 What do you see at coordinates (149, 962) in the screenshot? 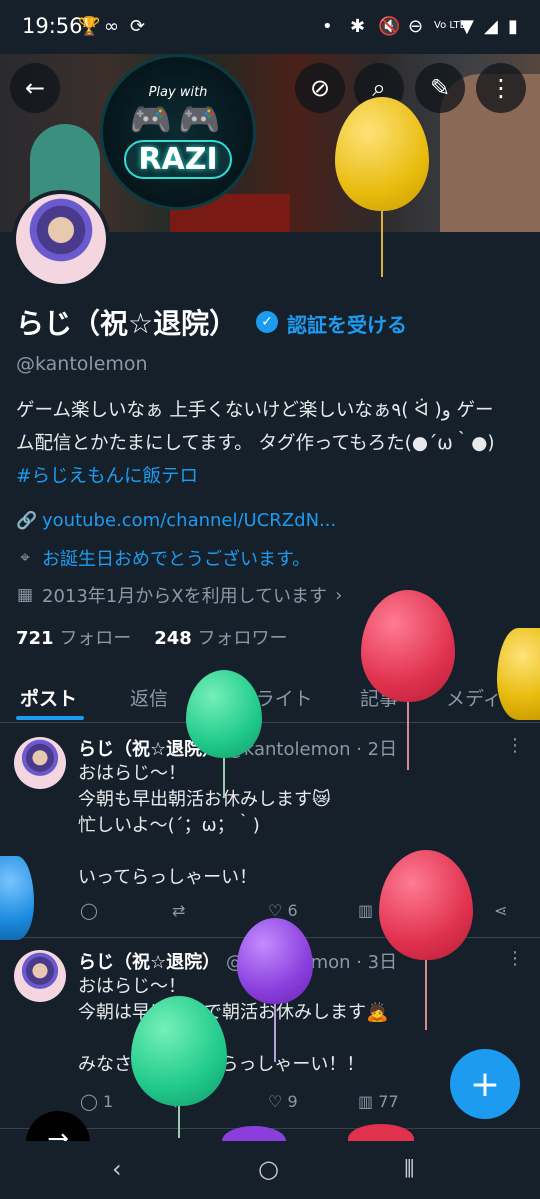
I see `tweet-author-name: らじ（祝☆退院）` at bounding box center [149, 962].